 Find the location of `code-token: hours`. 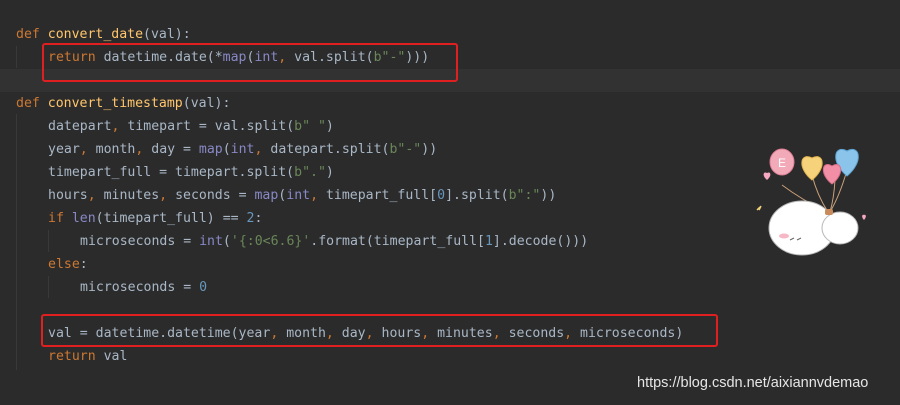

code-token: hours is located at coordinates (68, 195).